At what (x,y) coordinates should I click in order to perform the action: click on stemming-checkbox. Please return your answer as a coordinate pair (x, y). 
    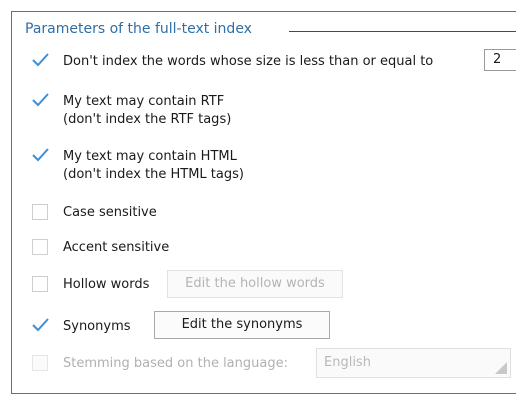
    Looking at the image, I should click on (40, 363).